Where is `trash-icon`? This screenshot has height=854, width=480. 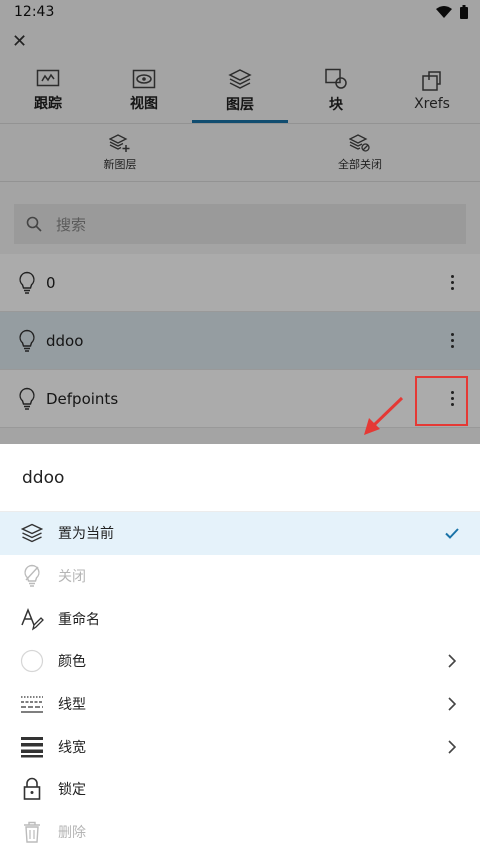
trash-icon is located at coordinates (32, 832).